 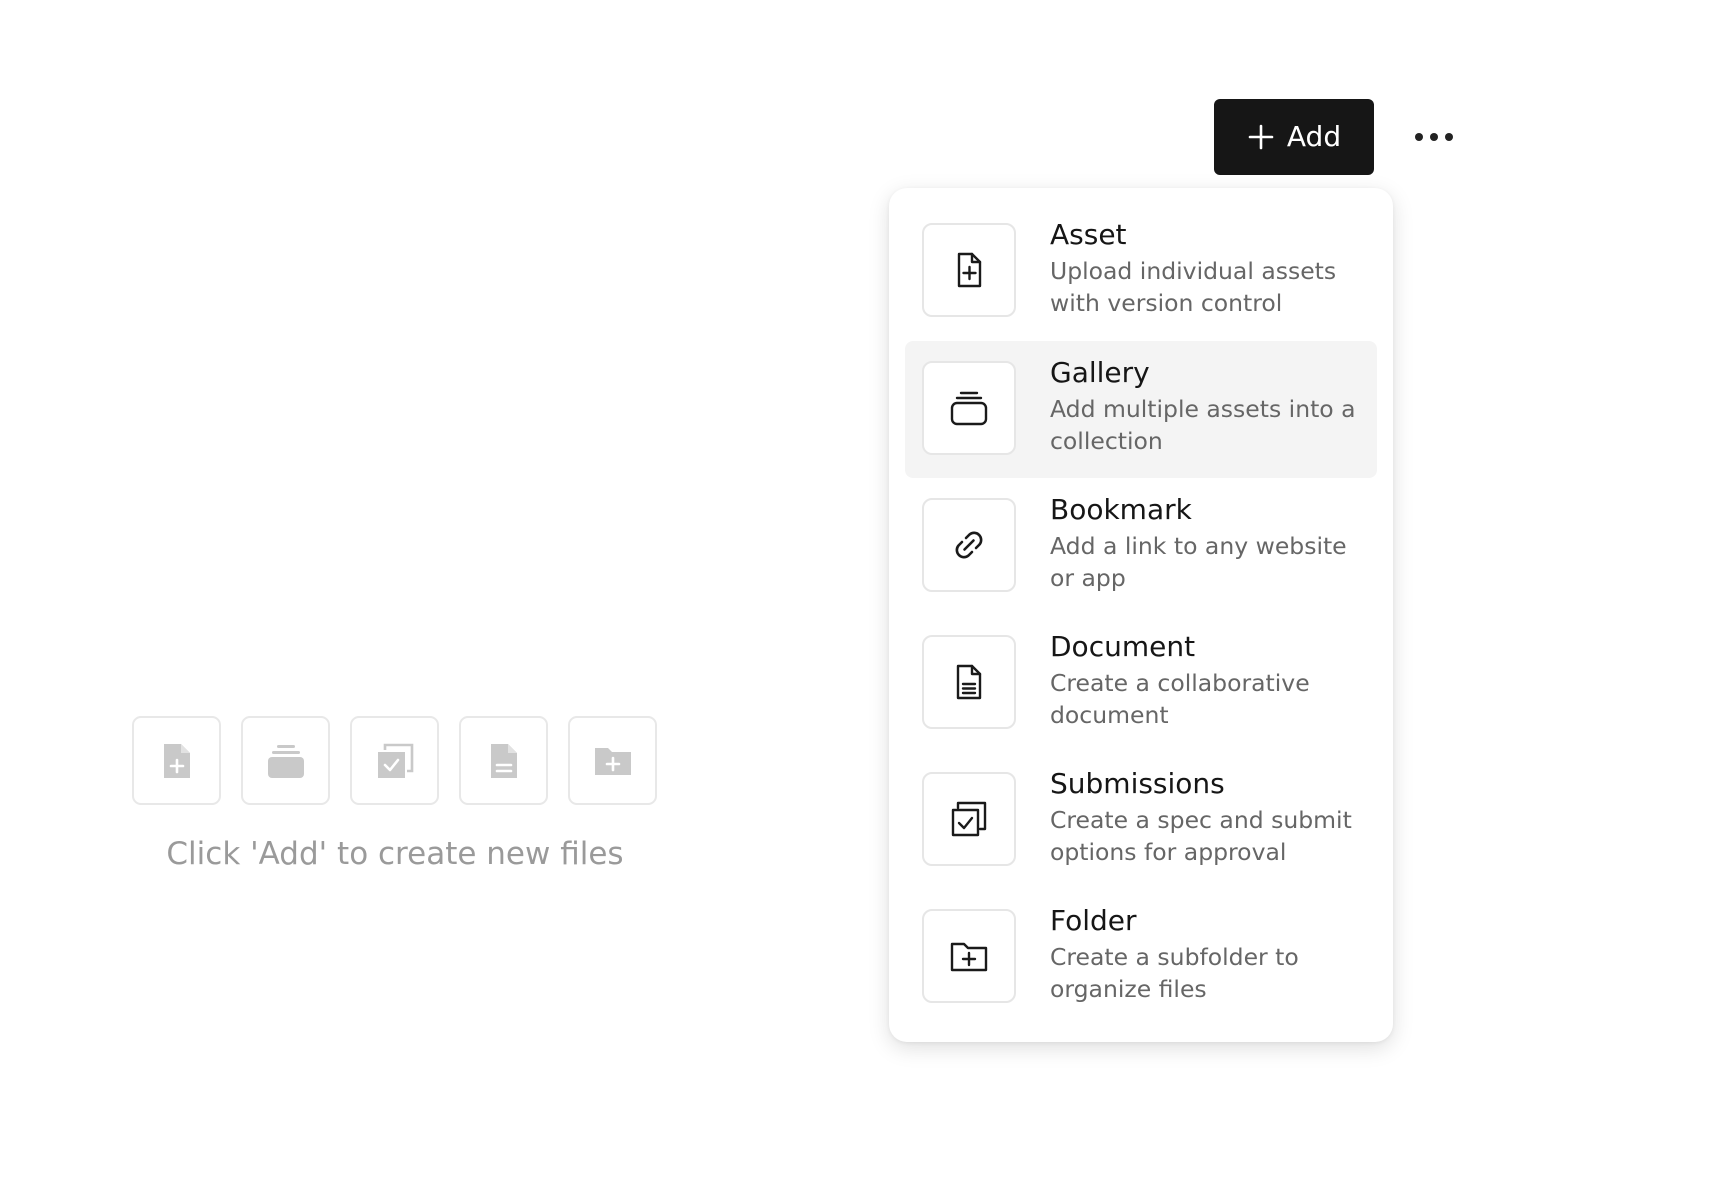 I want to click on ellipsis-icon, so click(x=1434, y=137).